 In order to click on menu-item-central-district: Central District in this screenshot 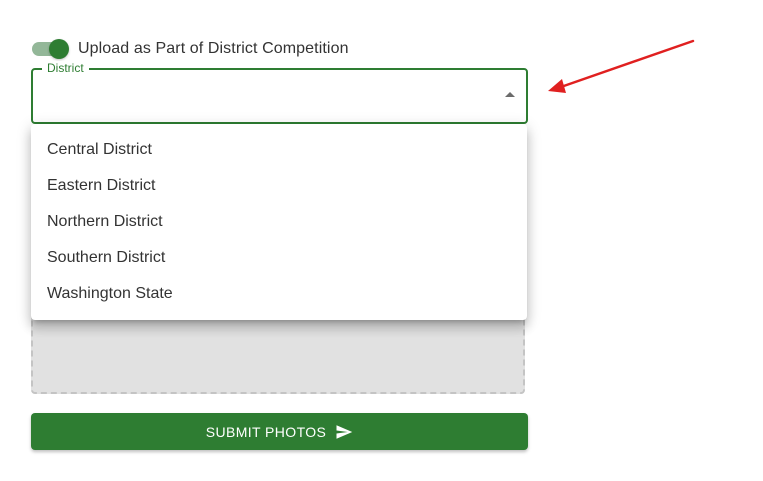, I will do `click(279, 150)`.